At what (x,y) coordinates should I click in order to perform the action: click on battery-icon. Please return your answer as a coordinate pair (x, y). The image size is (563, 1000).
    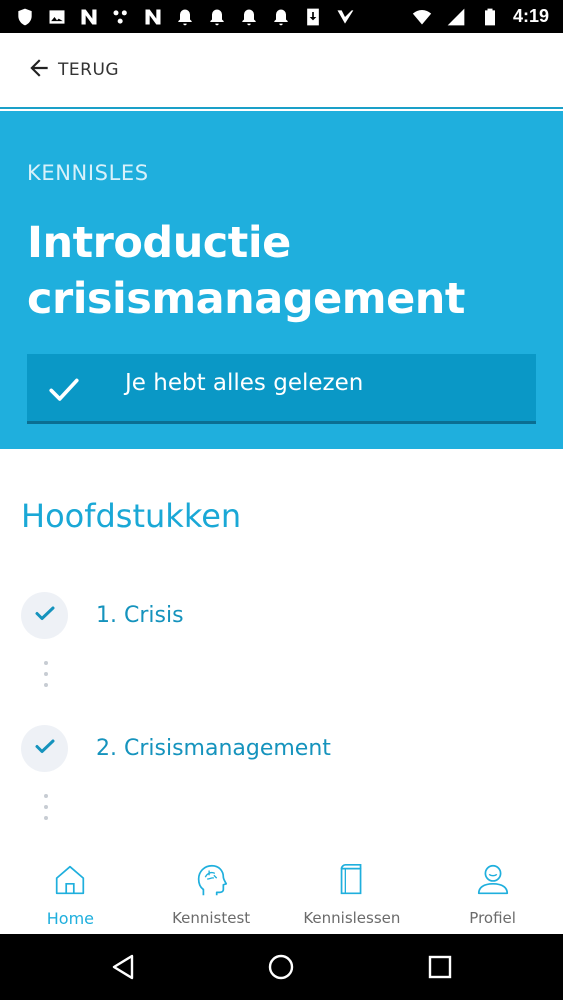
    Looking at the image, I should click on (490, 17).